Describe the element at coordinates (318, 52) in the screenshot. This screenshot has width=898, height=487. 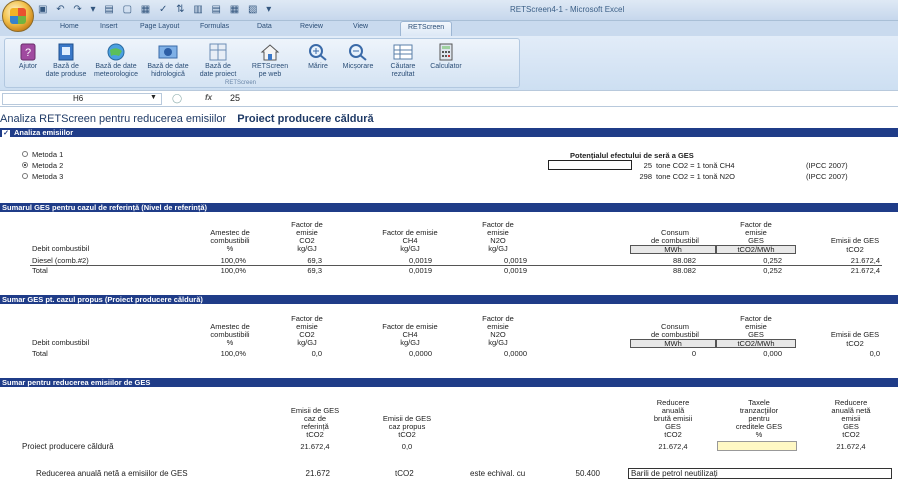
I see `zoom-in-icon` at that location.